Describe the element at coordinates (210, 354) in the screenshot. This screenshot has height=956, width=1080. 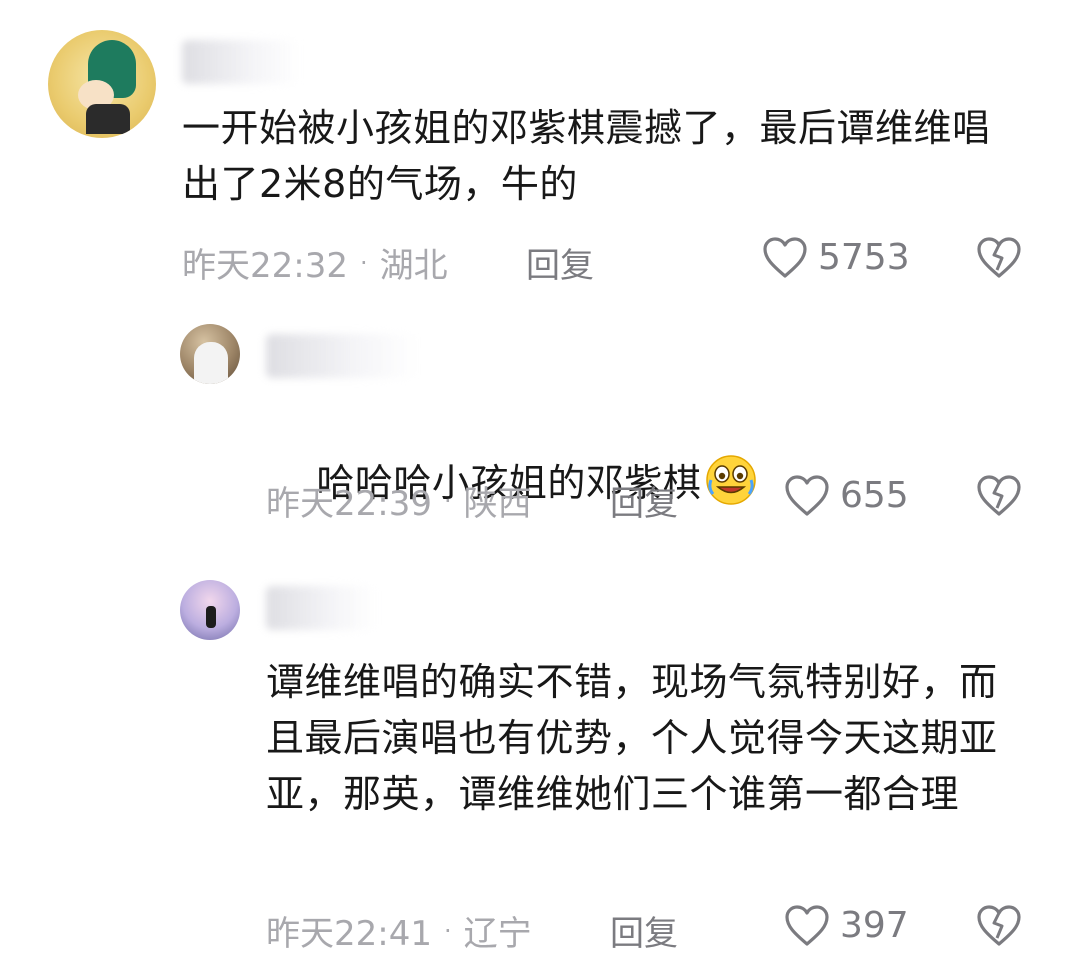
I see `photo-avatar-icon` at that location.